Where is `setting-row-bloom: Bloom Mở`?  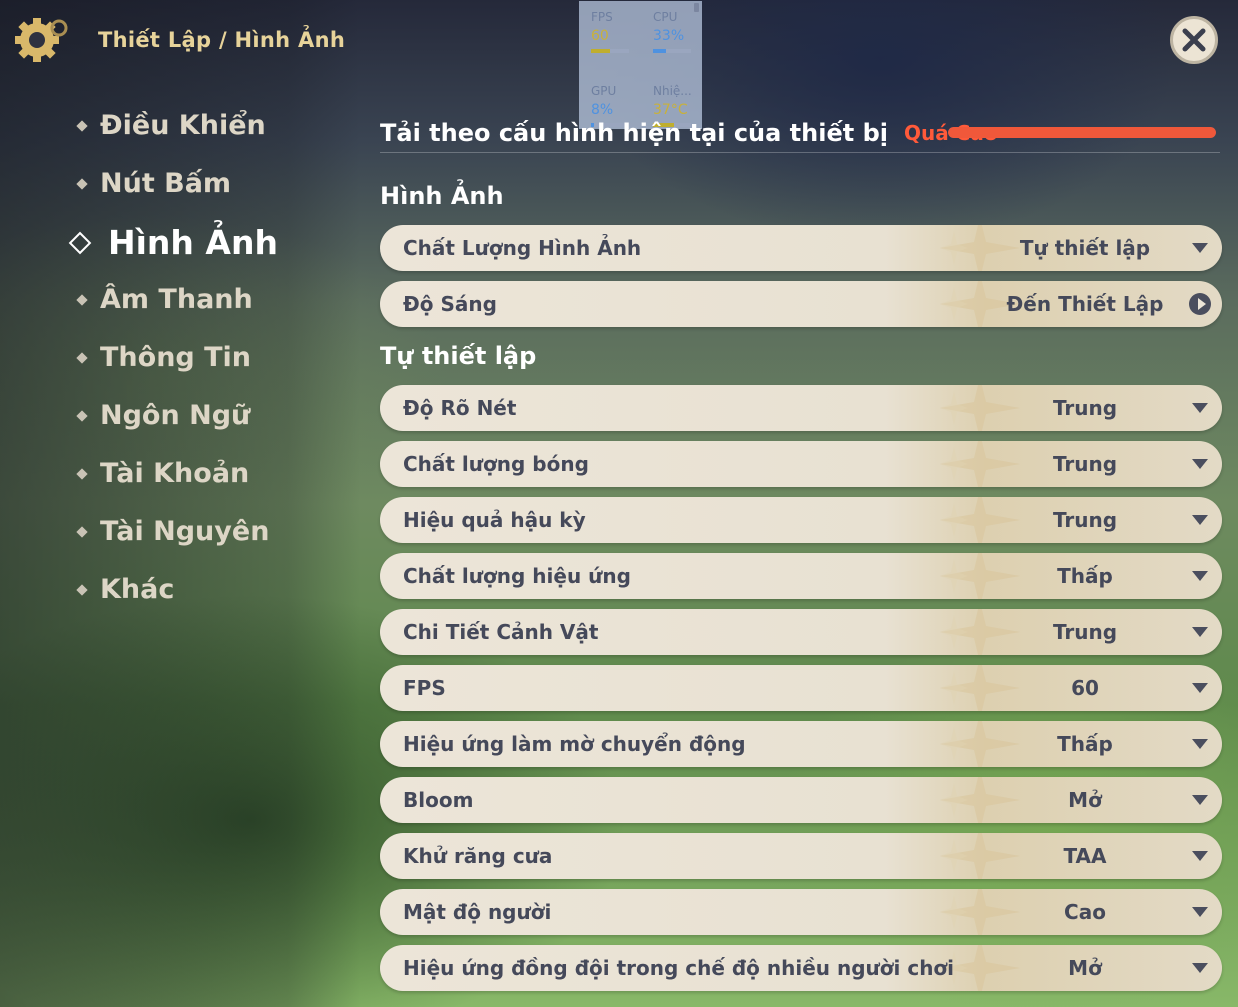 setting-row-bloom: Bloom Mở is located at coordinates (801, 800).